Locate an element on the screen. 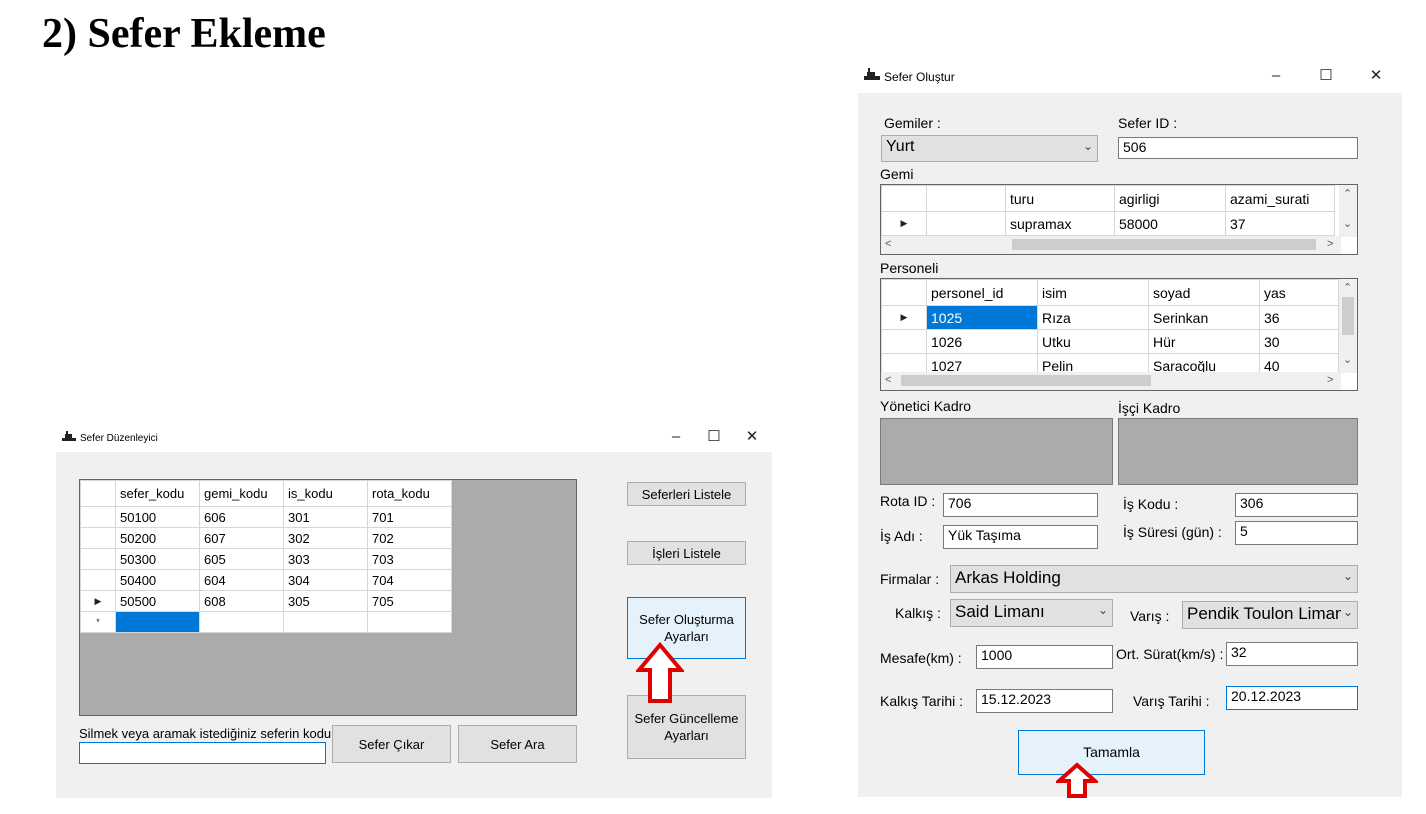  column-header: gemi_kodu is located at coordinates (241, 493).